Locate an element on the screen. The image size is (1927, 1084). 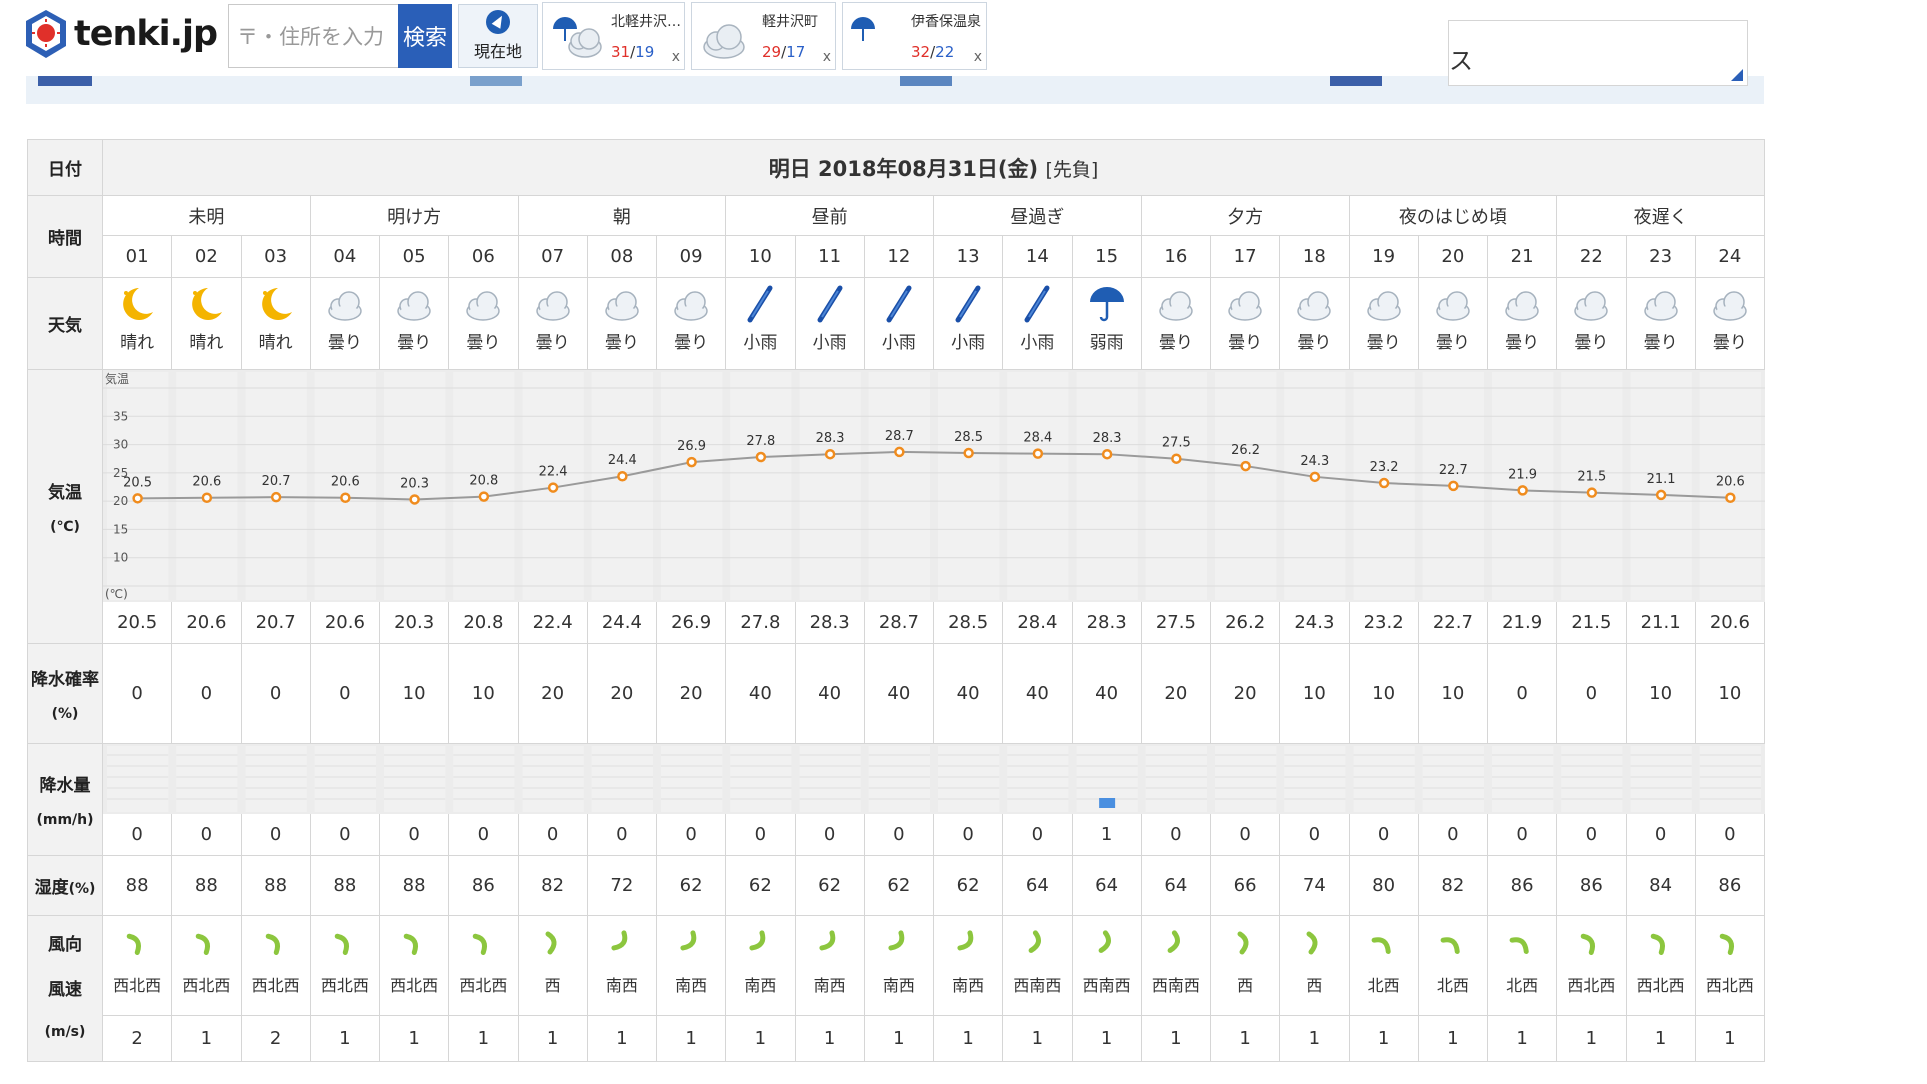
current-location-button: 現在地 is located at coordinates (498, 36).